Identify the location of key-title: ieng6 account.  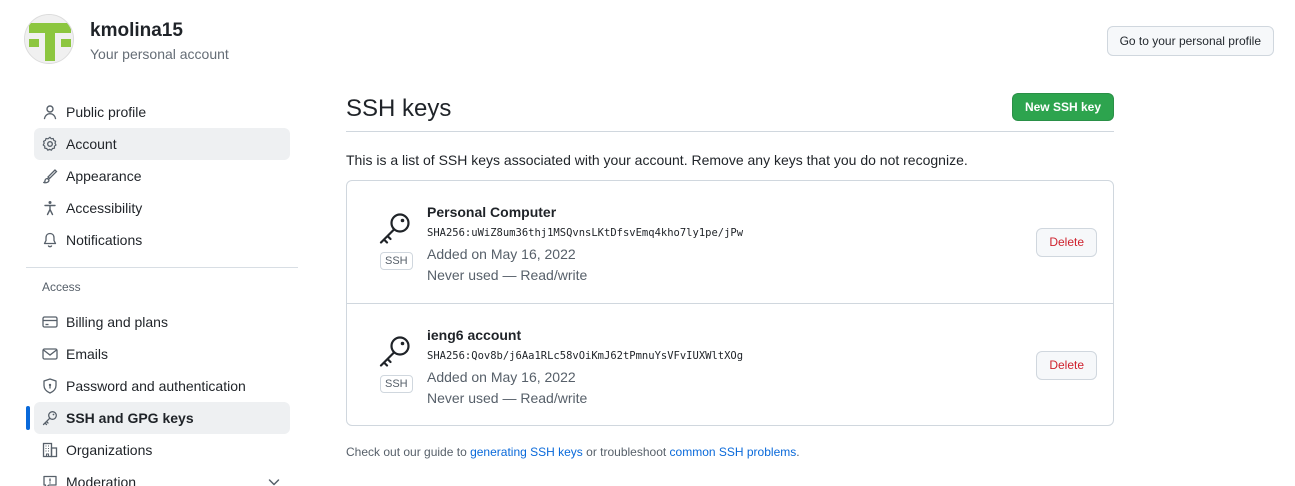
(474, 335).